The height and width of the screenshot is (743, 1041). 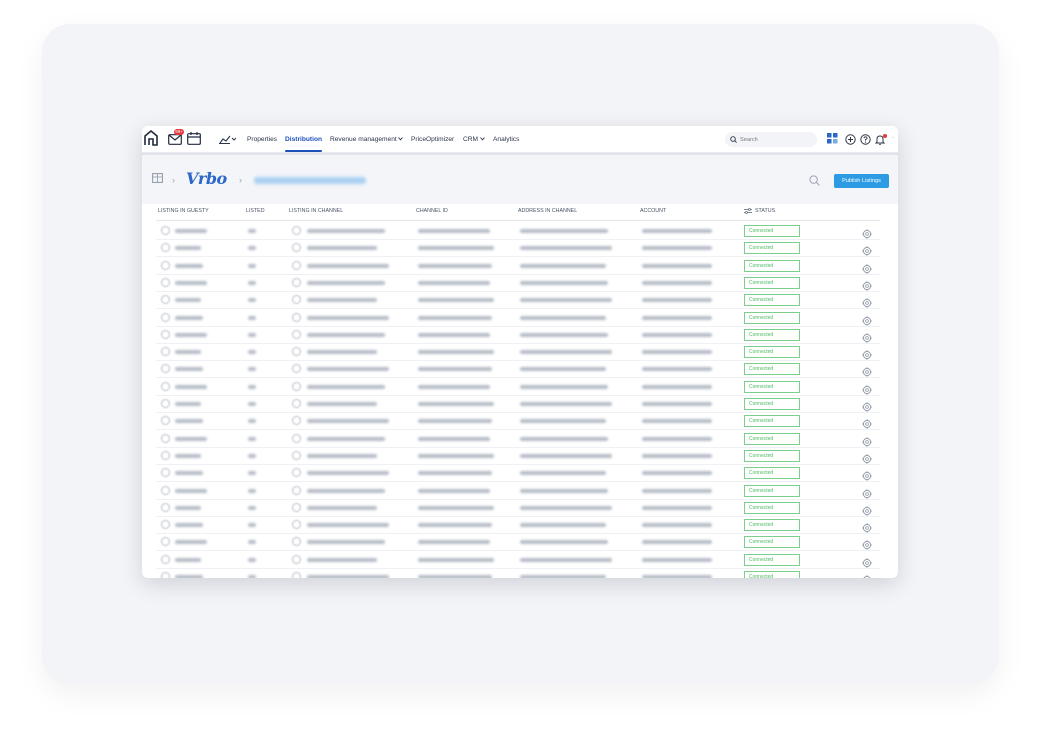 I want to click on nav-revenue-management: Revenue management, so click(x=363, y=139).